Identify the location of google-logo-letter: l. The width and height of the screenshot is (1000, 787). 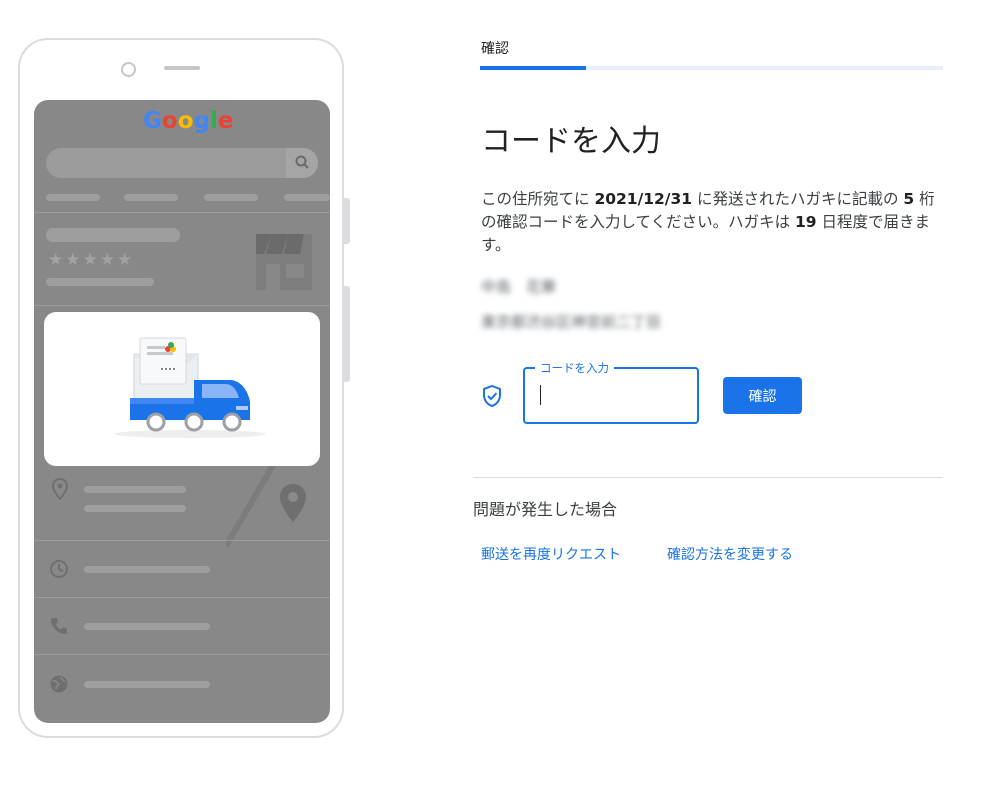
(213, 121).